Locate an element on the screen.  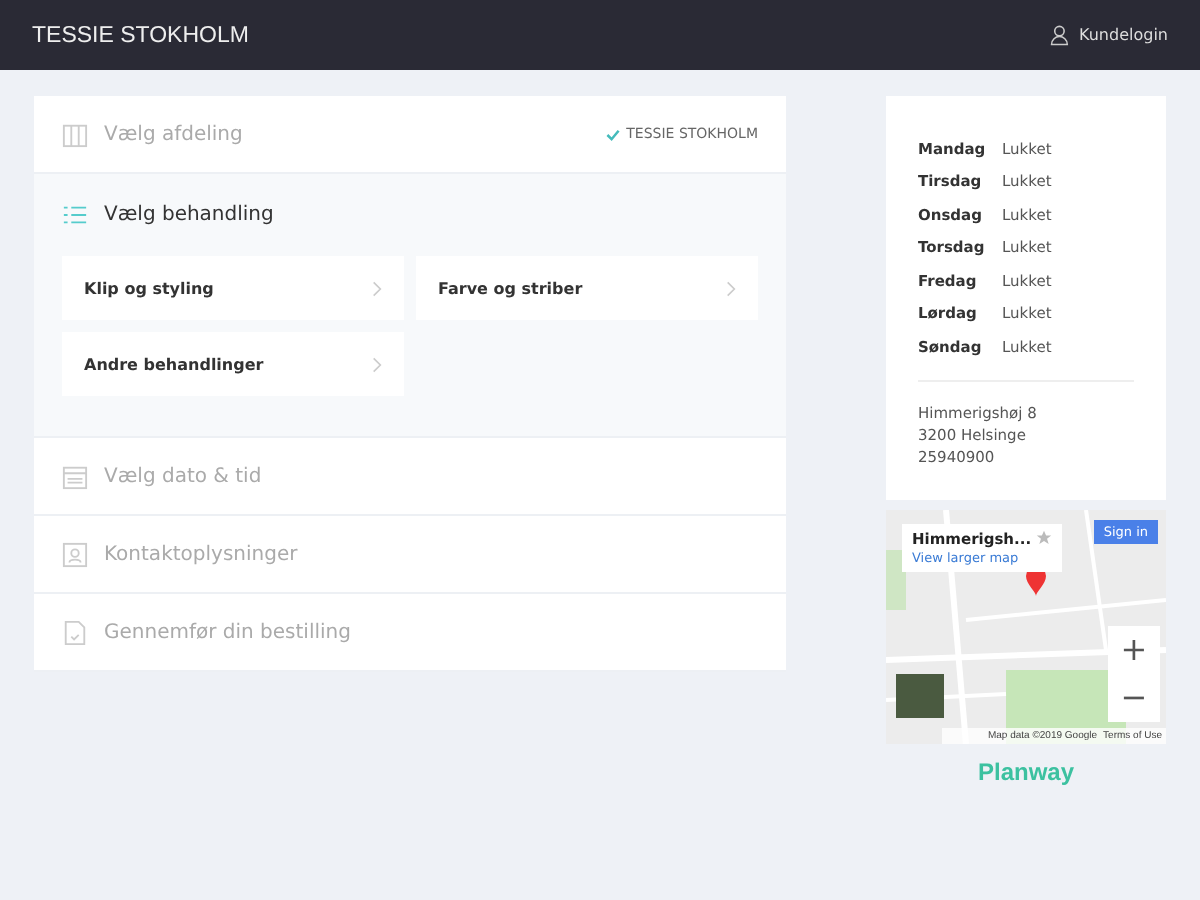
treatment-option: Andre behandlinger is located at coordinates (233, 364).